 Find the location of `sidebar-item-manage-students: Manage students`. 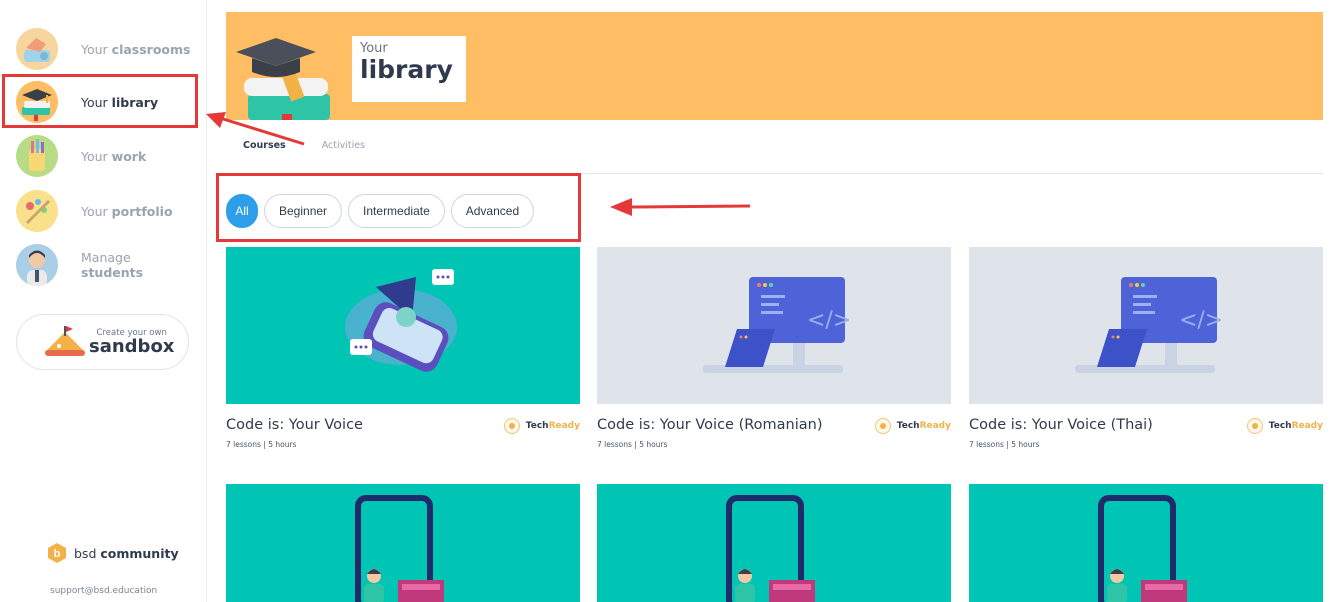

sidebar-item-manage-students: Manage students is located at coordinates (108, 265).